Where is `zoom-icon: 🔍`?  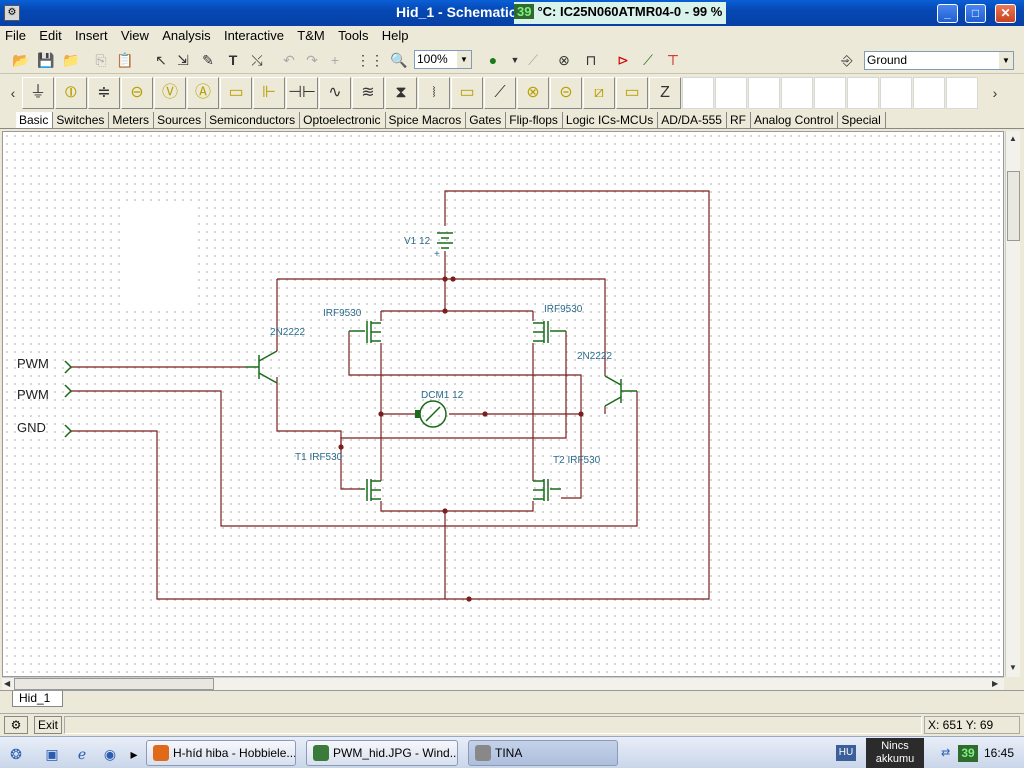
zoom-icon: 🔍 is located at coordinates (399, 60).